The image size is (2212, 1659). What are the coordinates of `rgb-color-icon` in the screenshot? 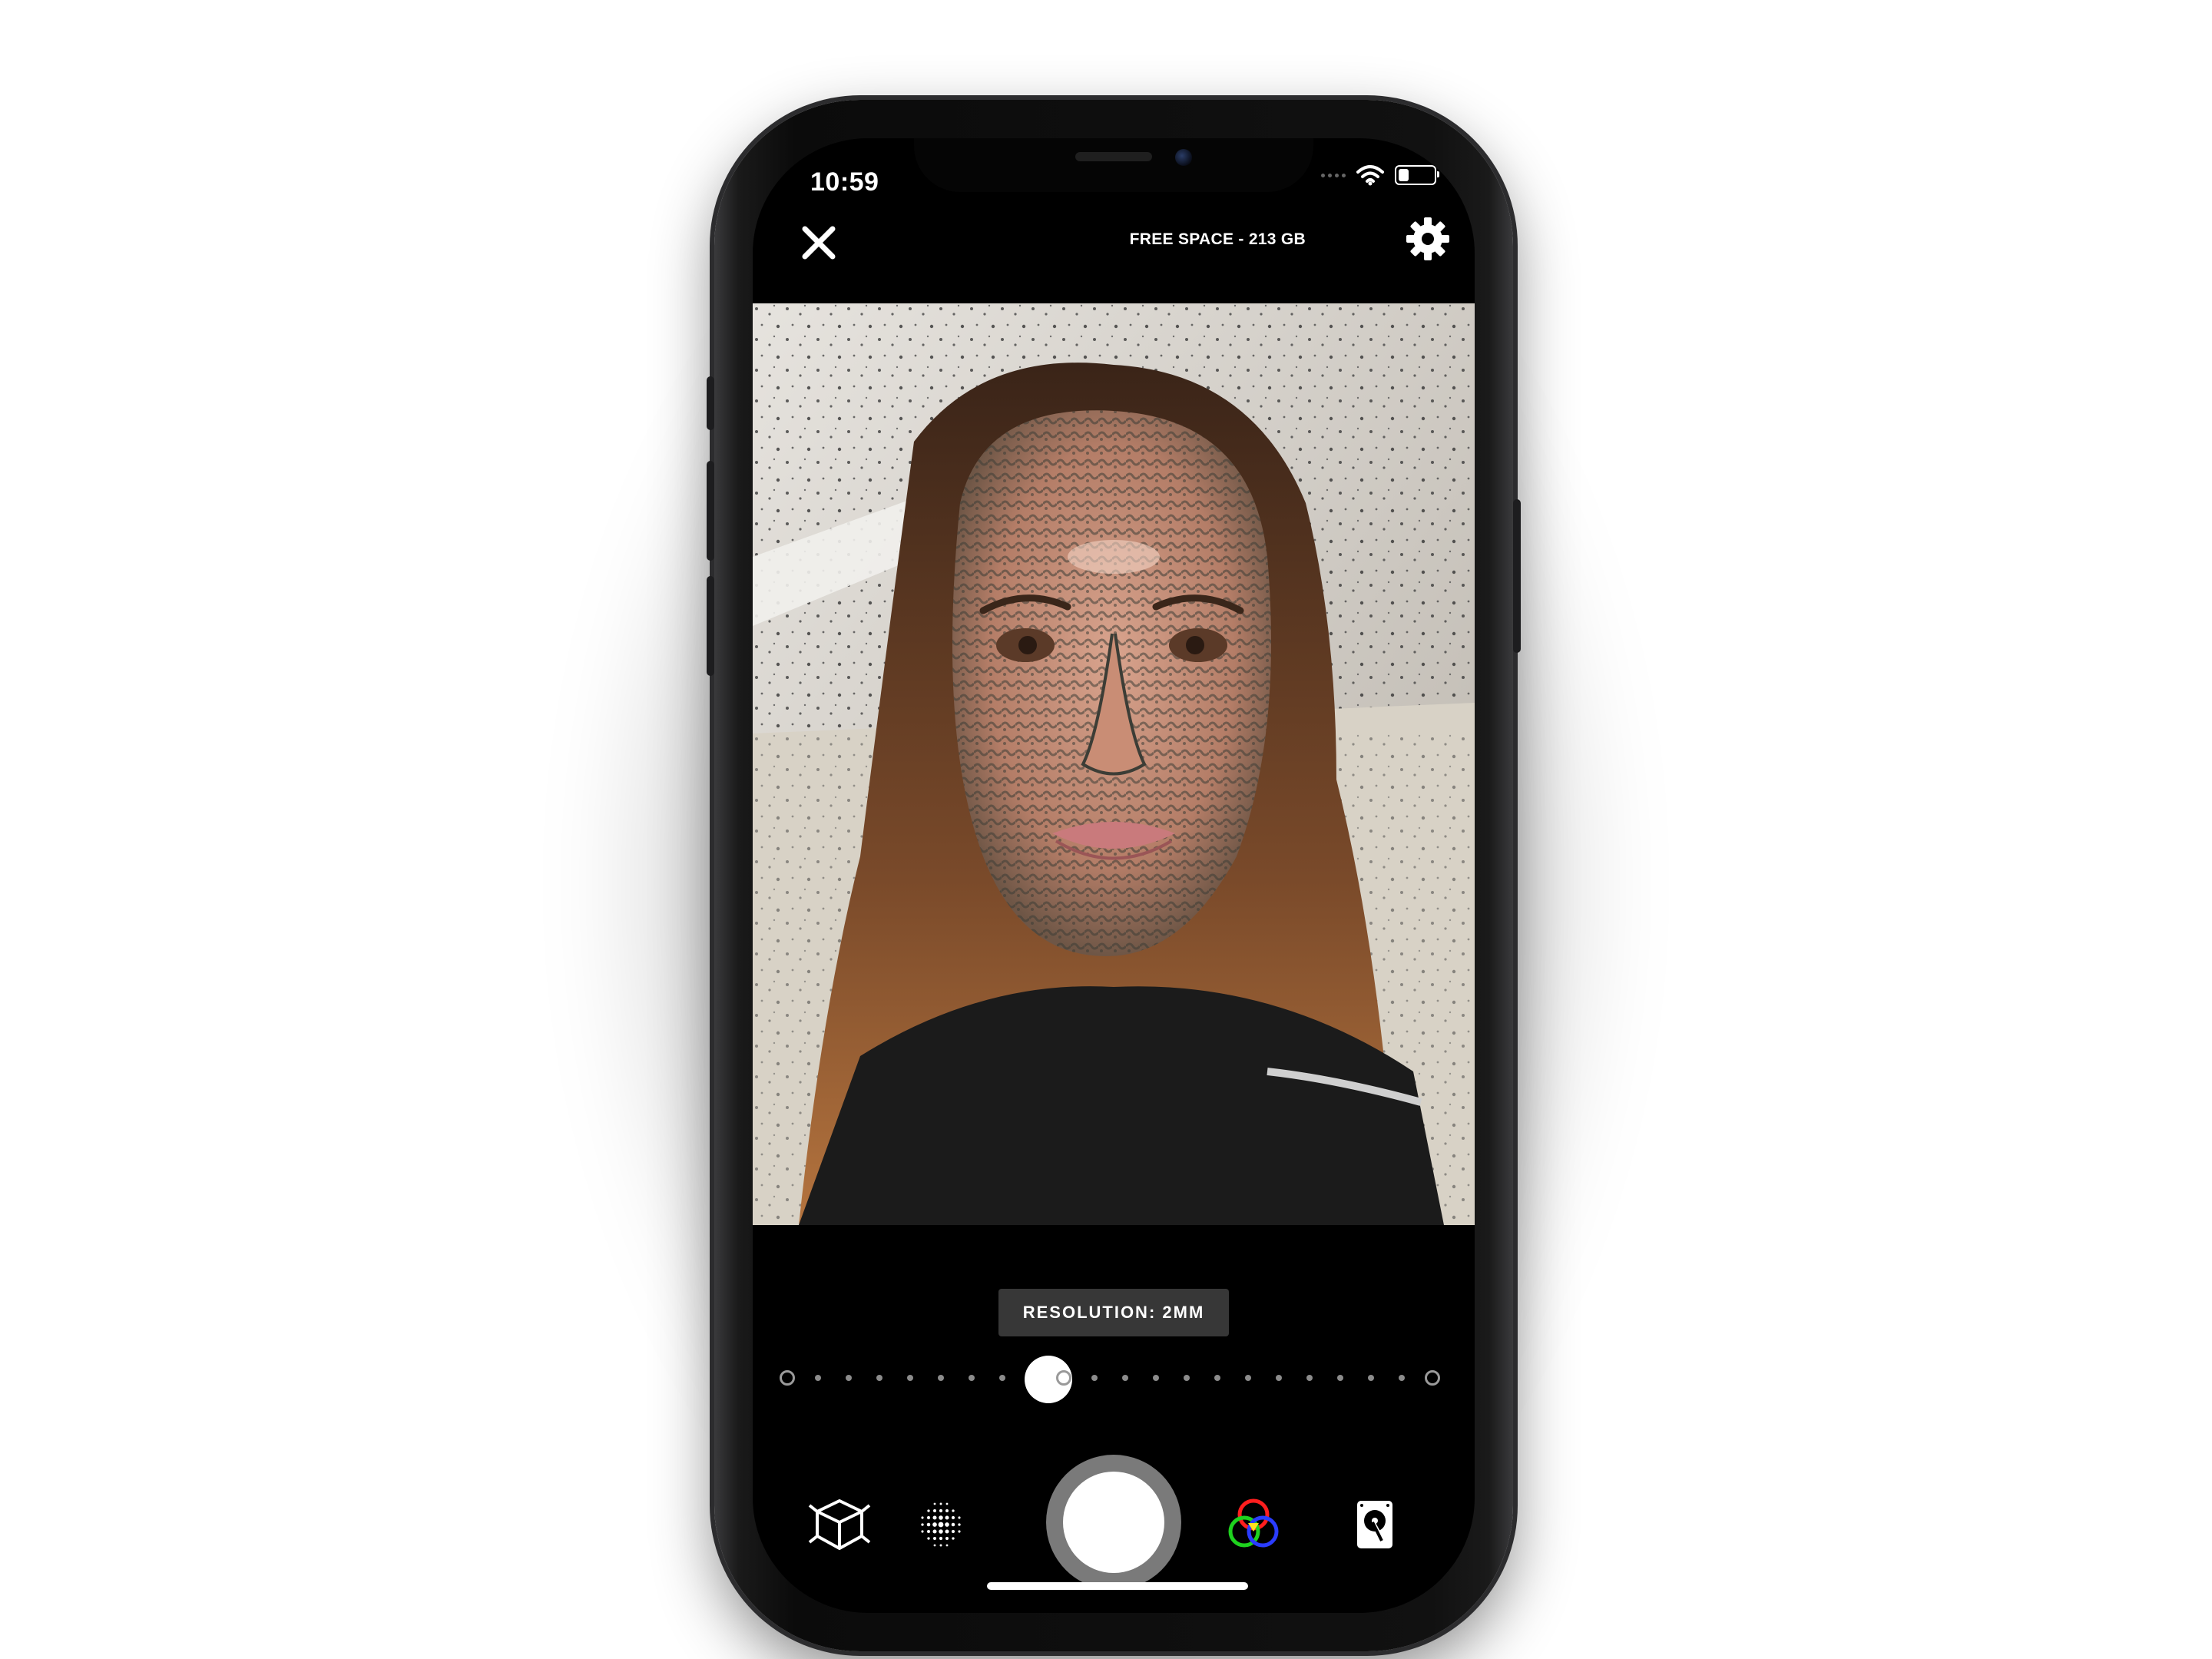 It's located at (1253, 1523).